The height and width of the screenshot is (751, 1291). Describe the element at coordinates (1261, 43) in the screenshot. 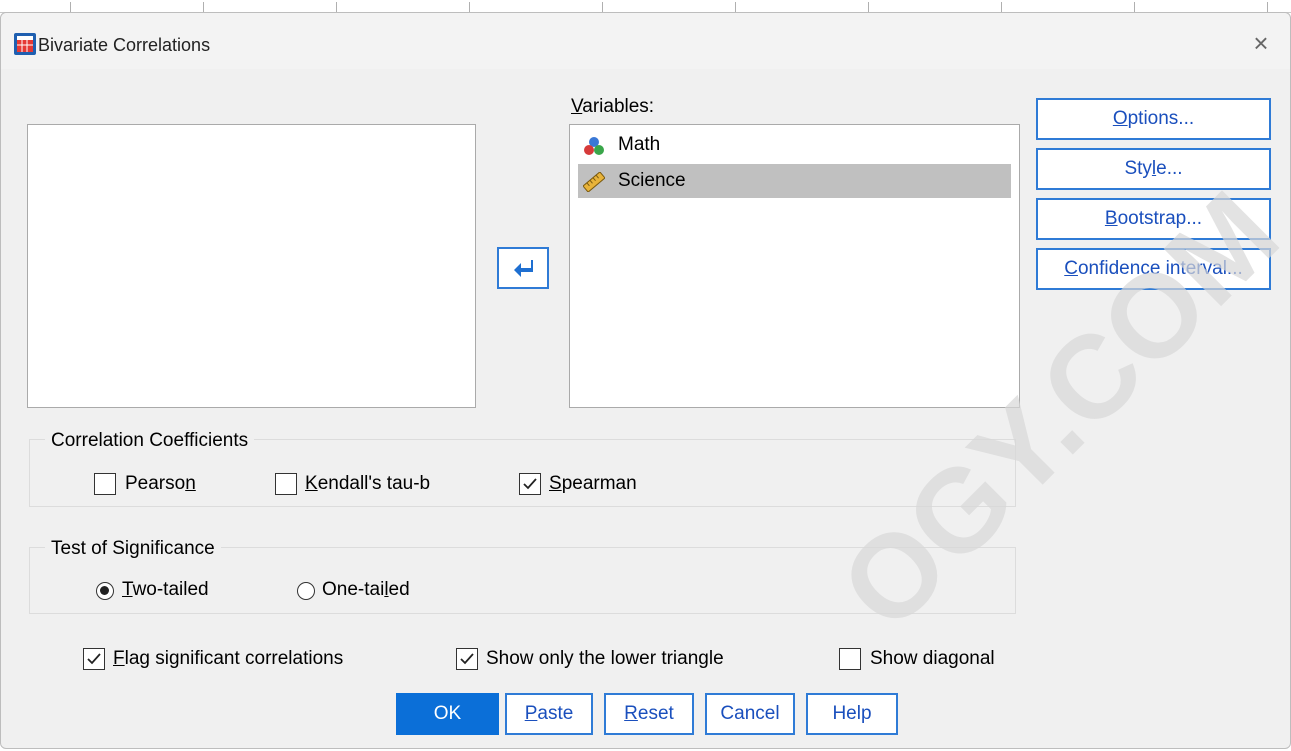

I see `close-icon: ×` at that location.